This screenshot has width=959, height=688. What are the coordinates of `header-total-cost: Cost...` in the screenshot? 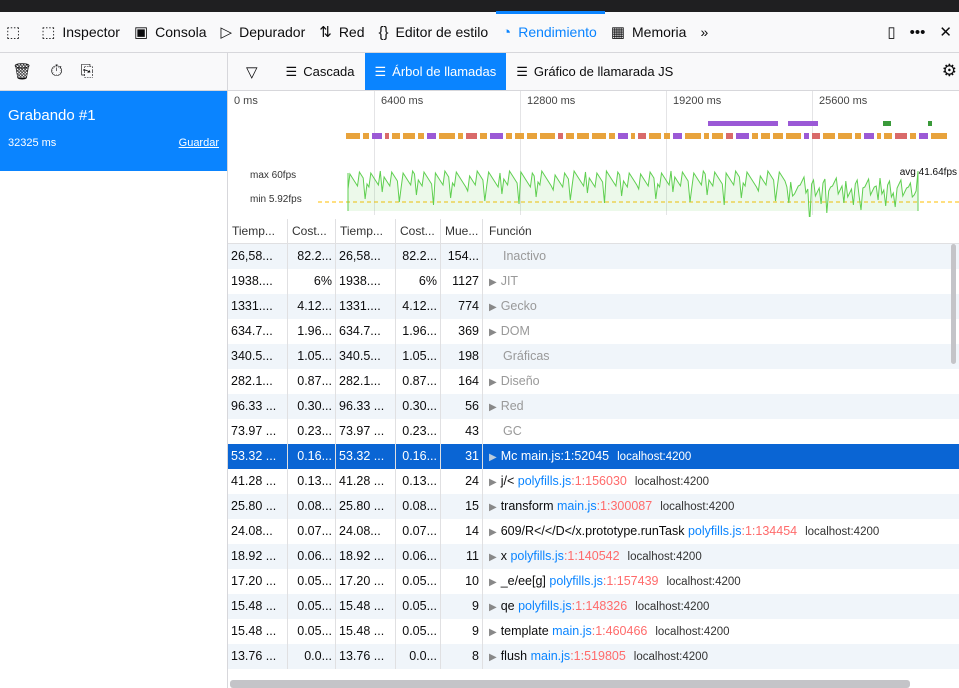 It's located at (312, 231).